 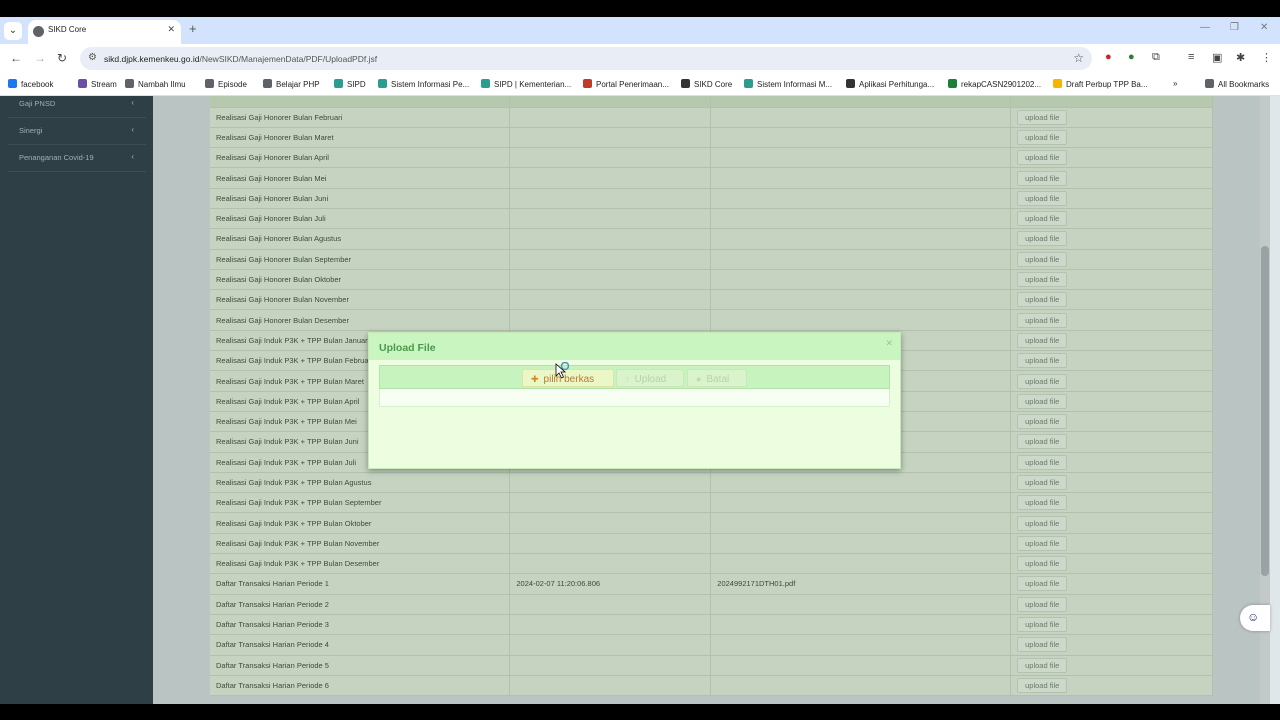 What do you see at coordinates (77, 159) in the screenshot?
I see `sidebar-item-penanganan-covid: Penanganan Covid-19 ‹` at bounding box center [77, 159].